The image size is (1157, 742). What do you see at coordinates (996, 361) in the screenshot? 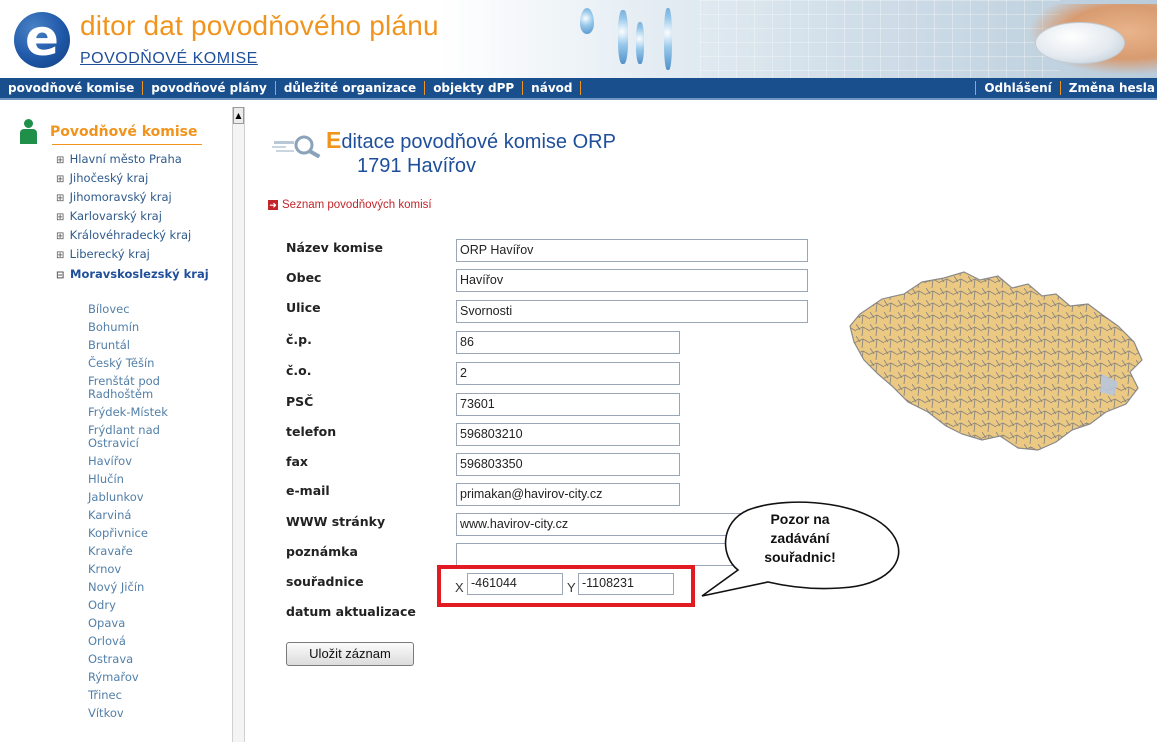
I see `czech-map-image` at bounding box center [996, 361].